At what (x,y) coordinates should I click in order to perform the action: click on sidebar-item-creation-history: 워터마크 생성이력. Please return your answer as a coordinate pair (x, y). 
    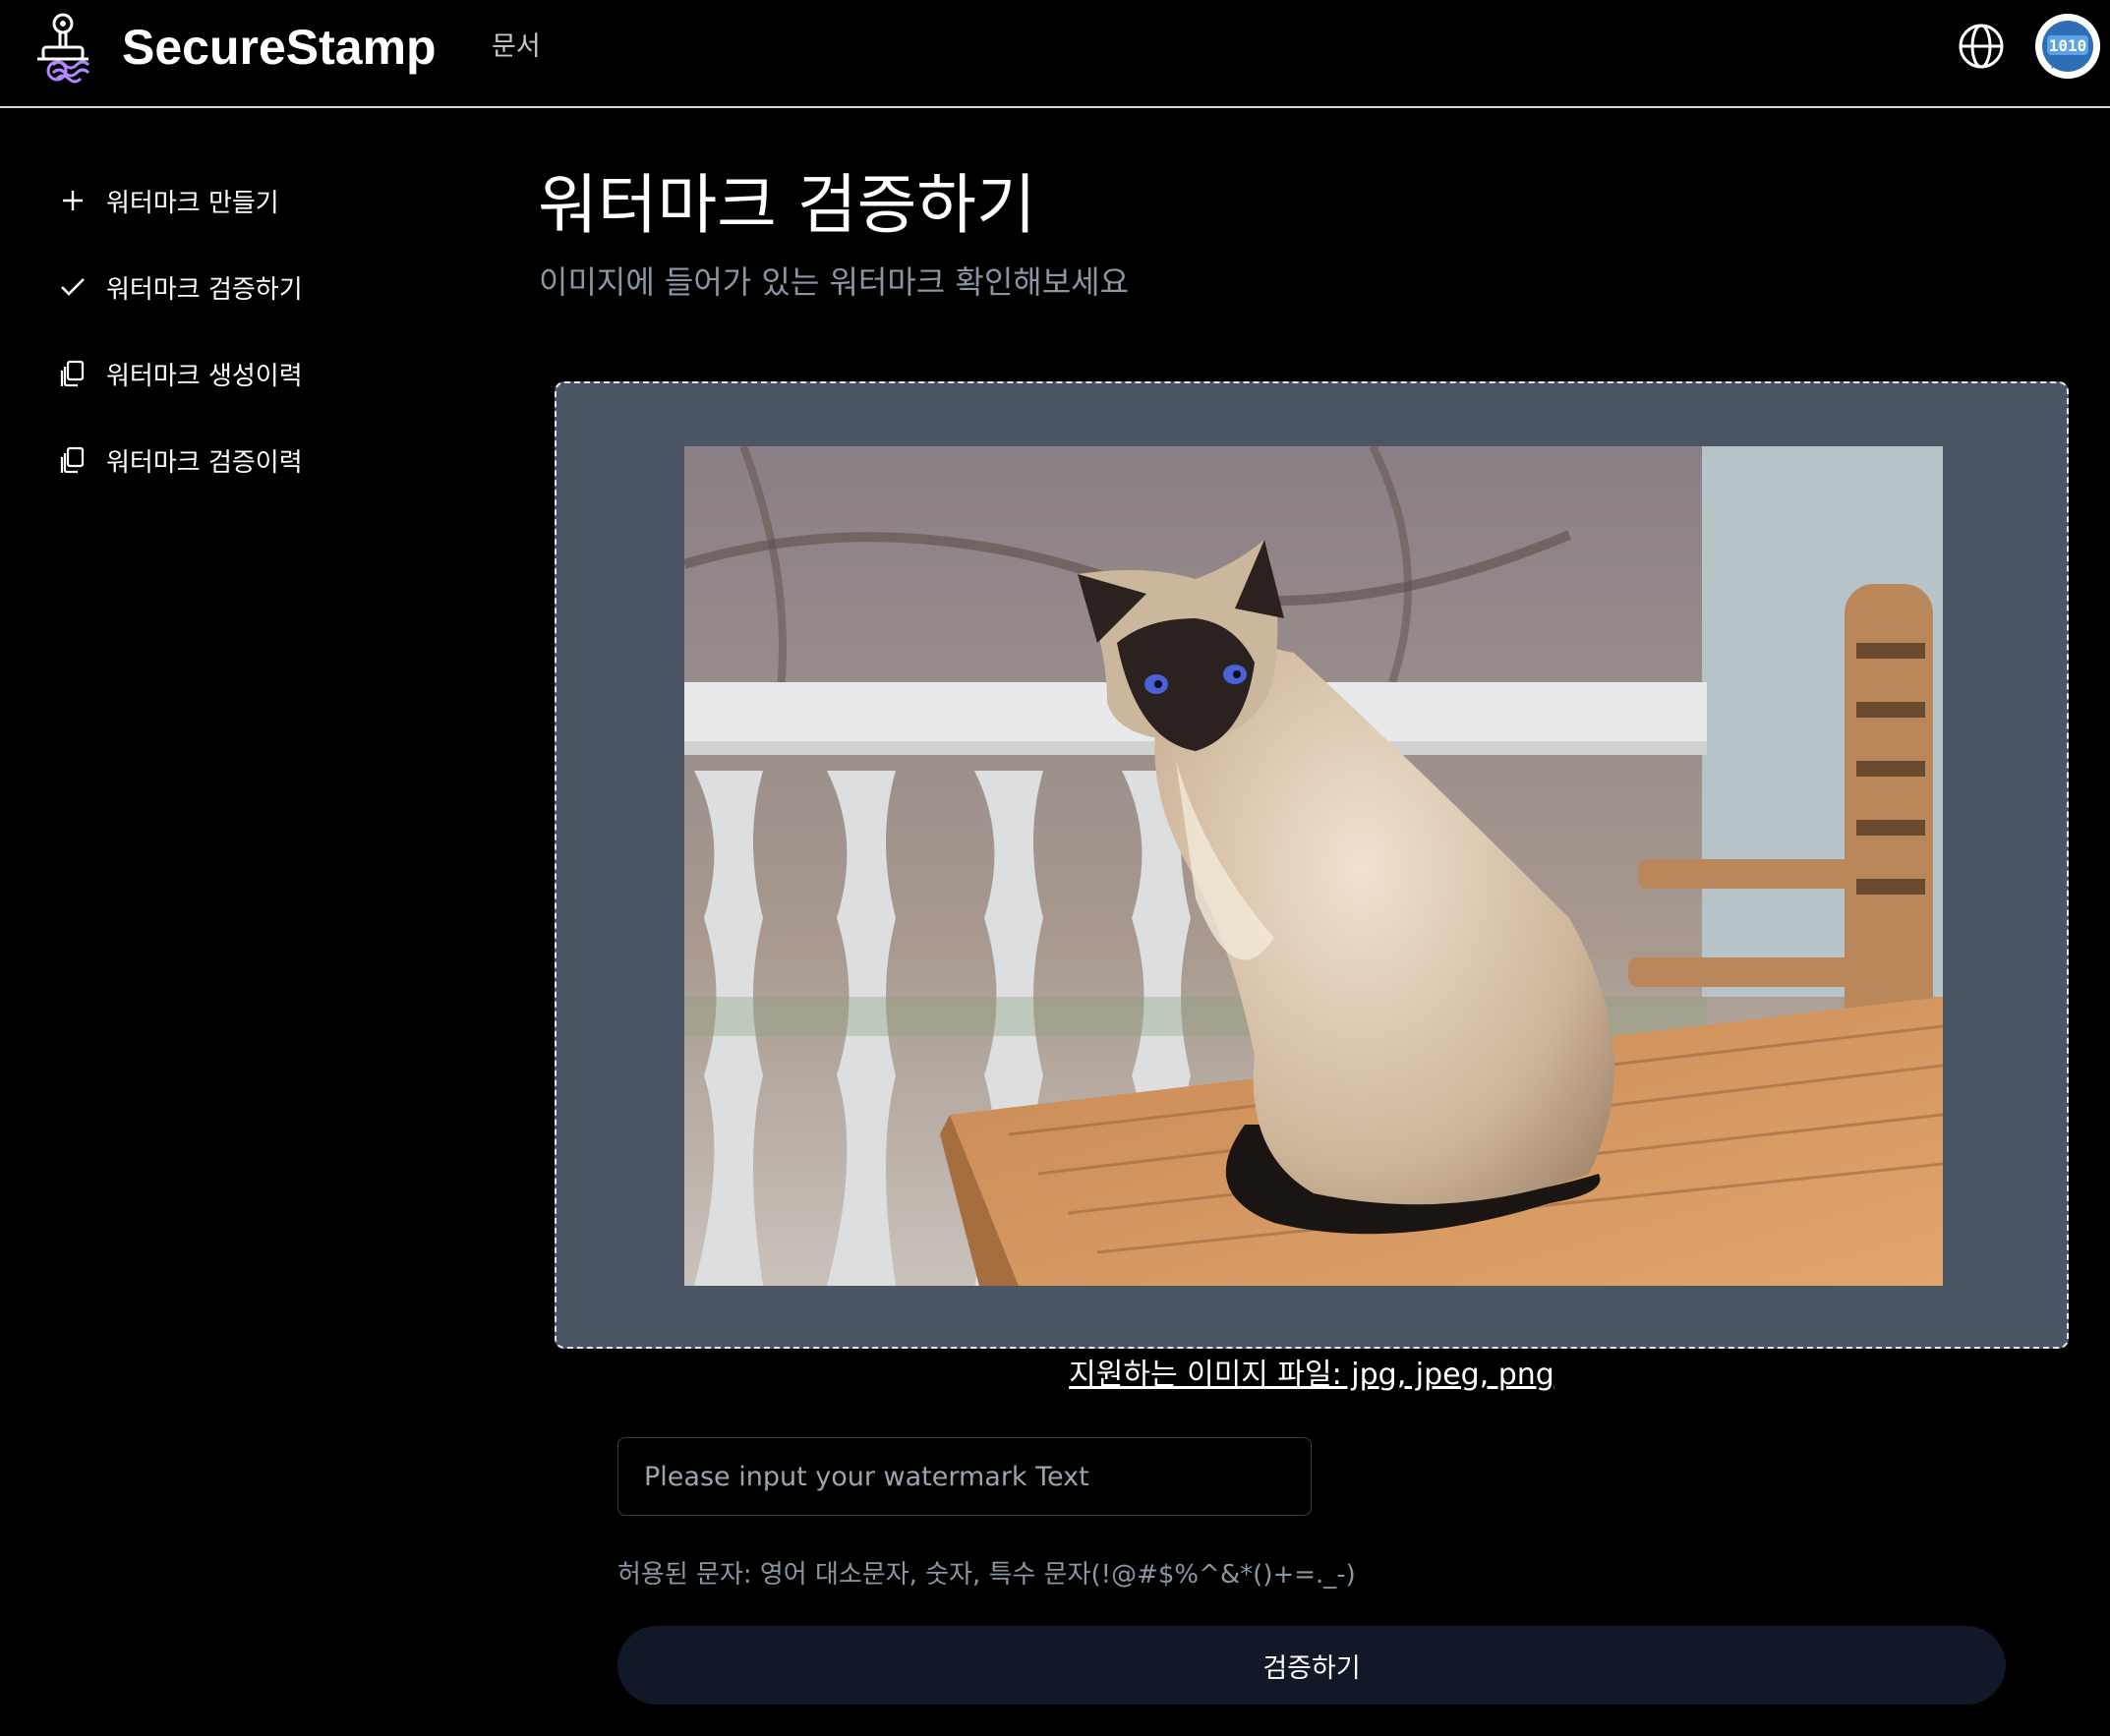
    Looking at the image, I should click on (261, 373).